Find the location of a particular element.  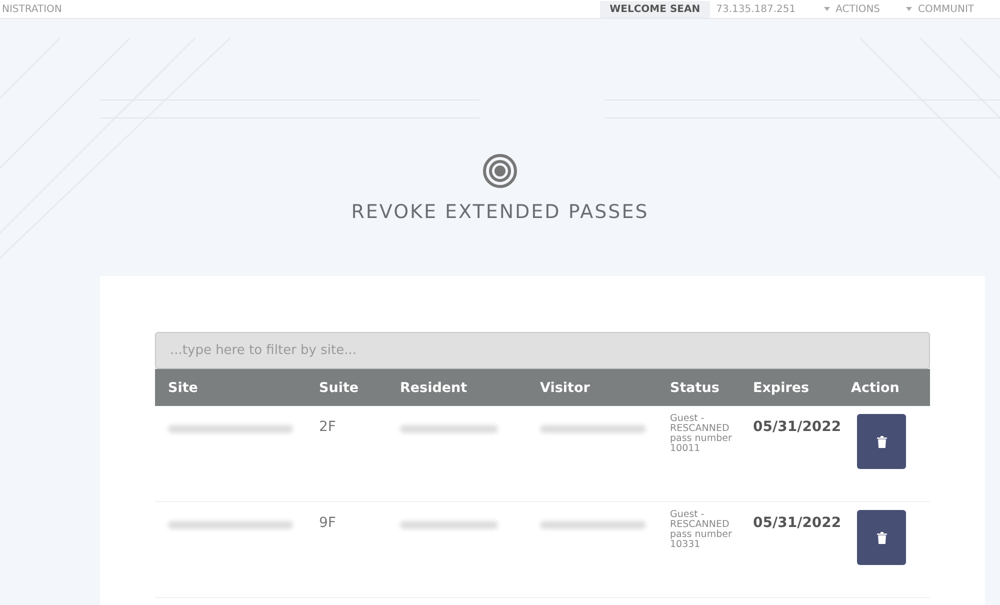

table-cell-text: 9F is located at coordinates (327, 523).